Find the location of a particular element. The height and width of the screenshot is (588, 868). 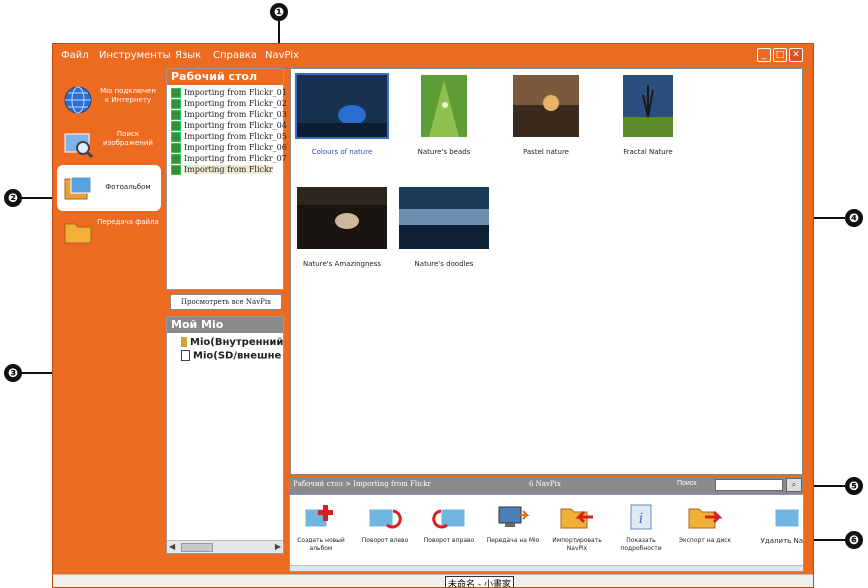

photo-caption: Nature's doodles is located at coordinates (444, 264).